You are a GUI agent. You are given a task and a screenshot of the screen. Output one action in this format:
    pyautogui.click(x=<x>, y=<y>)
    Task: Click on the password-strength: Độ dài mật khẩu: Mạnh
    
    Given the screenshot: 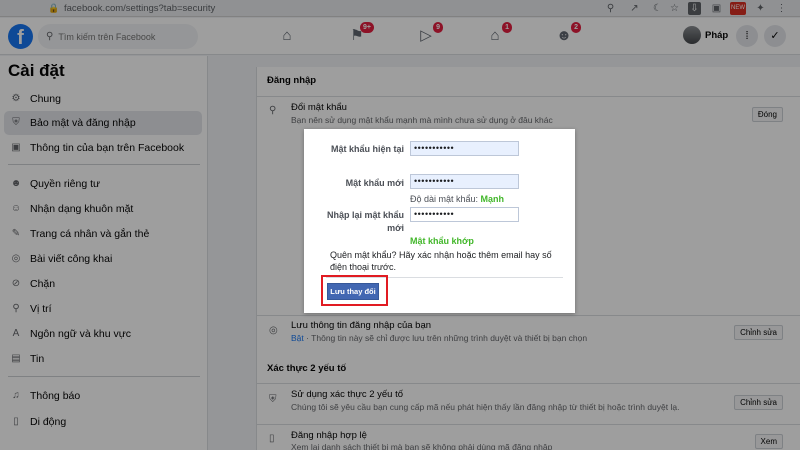 What is the action you would take?
    pyautogui.click(x=457, y=199)
    